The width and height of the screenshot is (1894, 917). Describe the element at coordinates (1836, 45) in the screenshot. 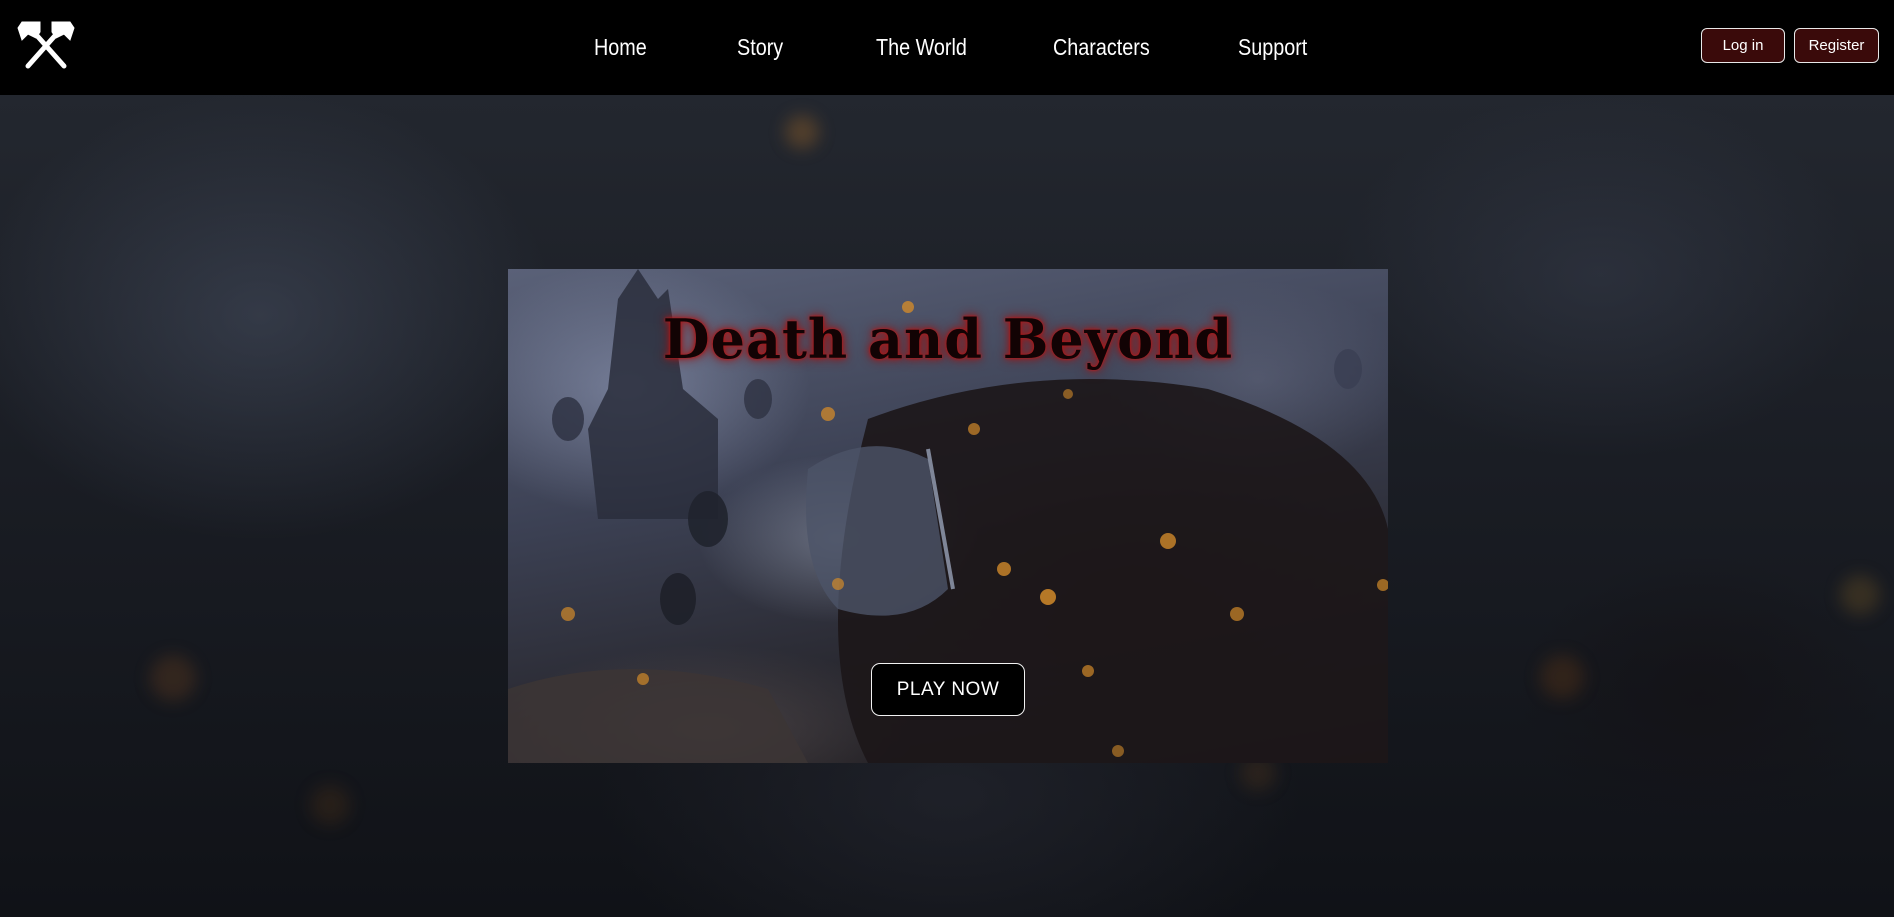

I see `register-button: Register` at that location.